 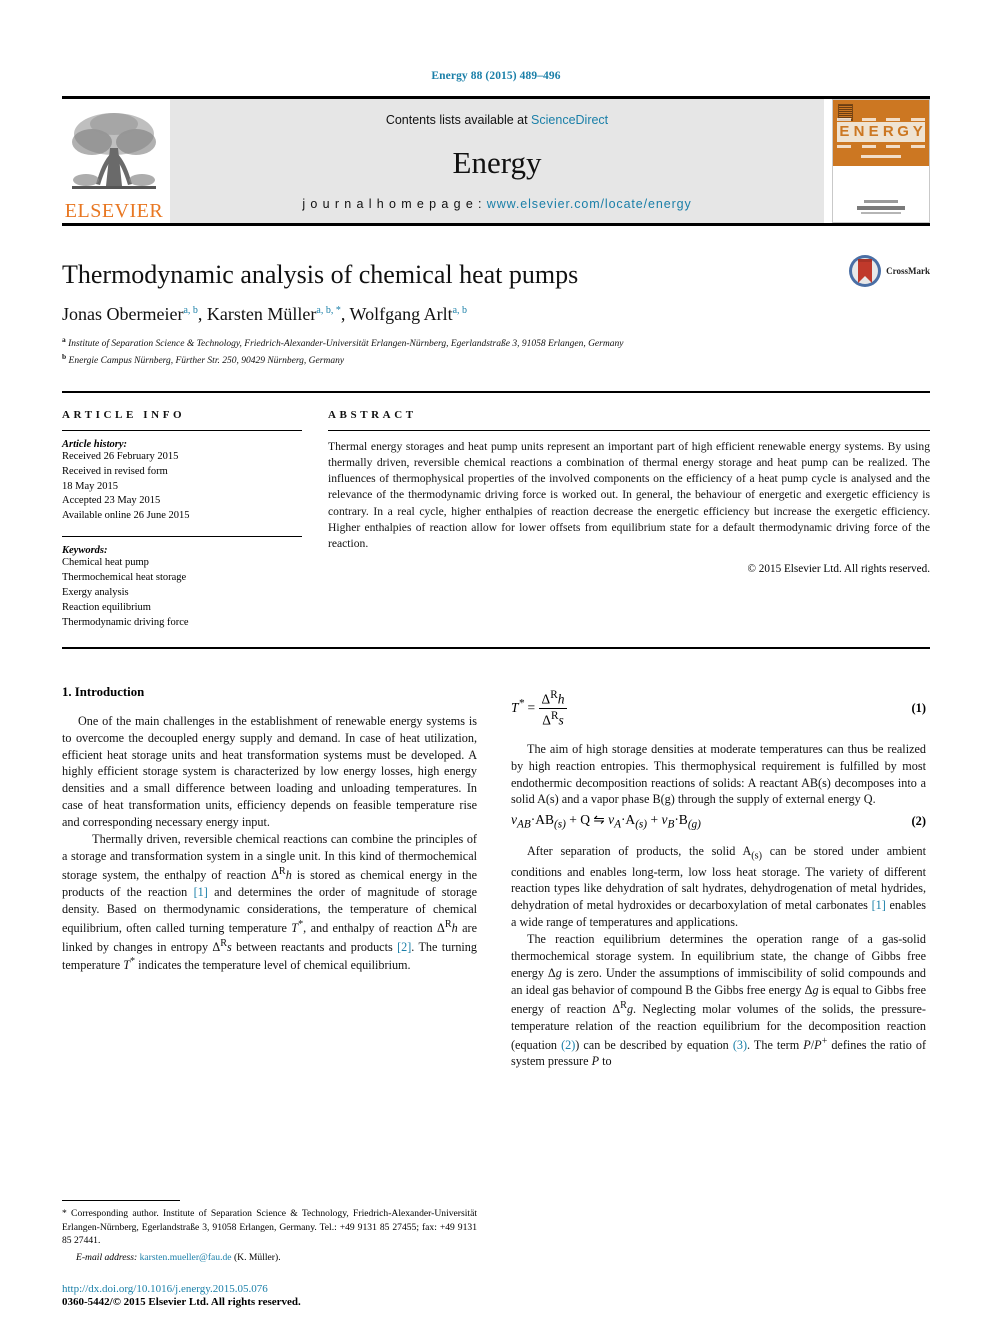 I want to click on author-name-1: Jonas Obermeier, so click(x=123, y=313).